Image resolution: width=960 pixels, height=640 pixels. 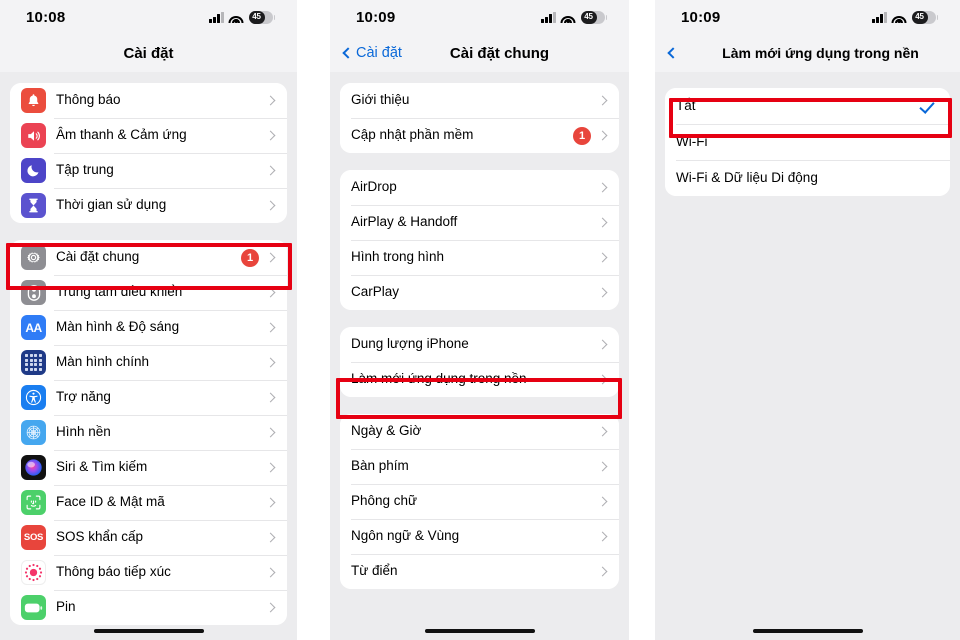 What do you see at coordinates (148, 397) in the screenshot?
I see `sidebar-item-accessibility: Trợ năng` at bounding box center [148, 397].